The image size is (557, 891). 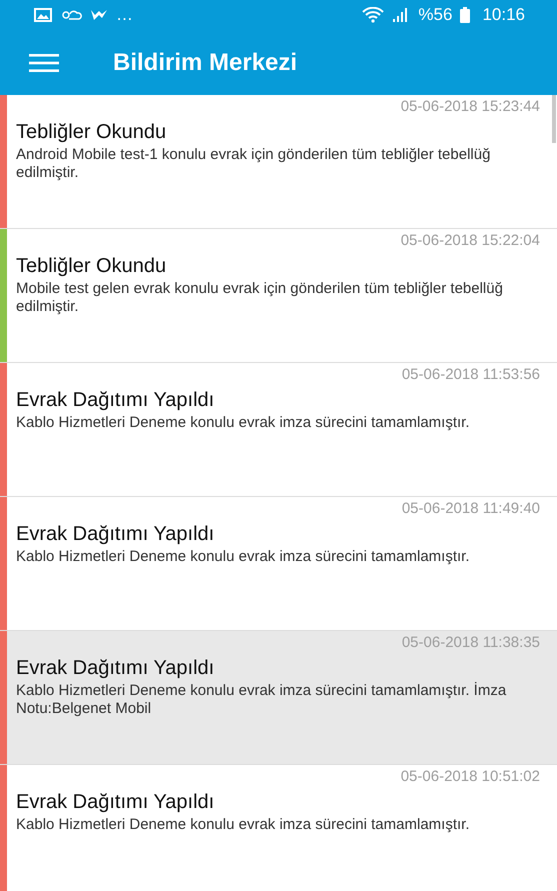 What do you see at coordinates (471, 508) in the screenshot?
I see `notification-date: 05-06-2018 11:49:40` at bounding box center [471, 508].